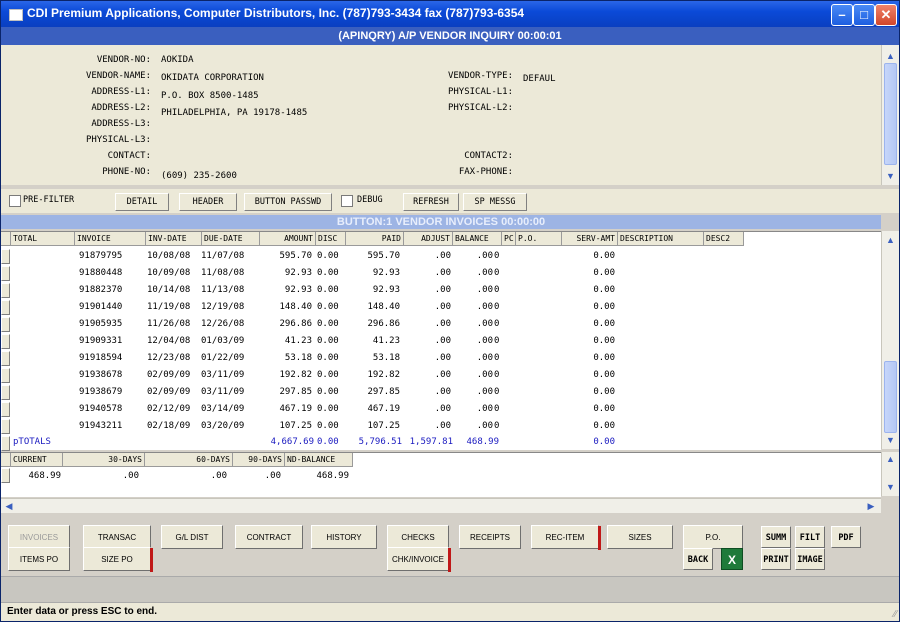 The width and height of the screenshot is (900, 622). What do you see at coordinates (539, 239) in the screenshot?
I see `col-po: P.O.` at bounding box center [539, 239].